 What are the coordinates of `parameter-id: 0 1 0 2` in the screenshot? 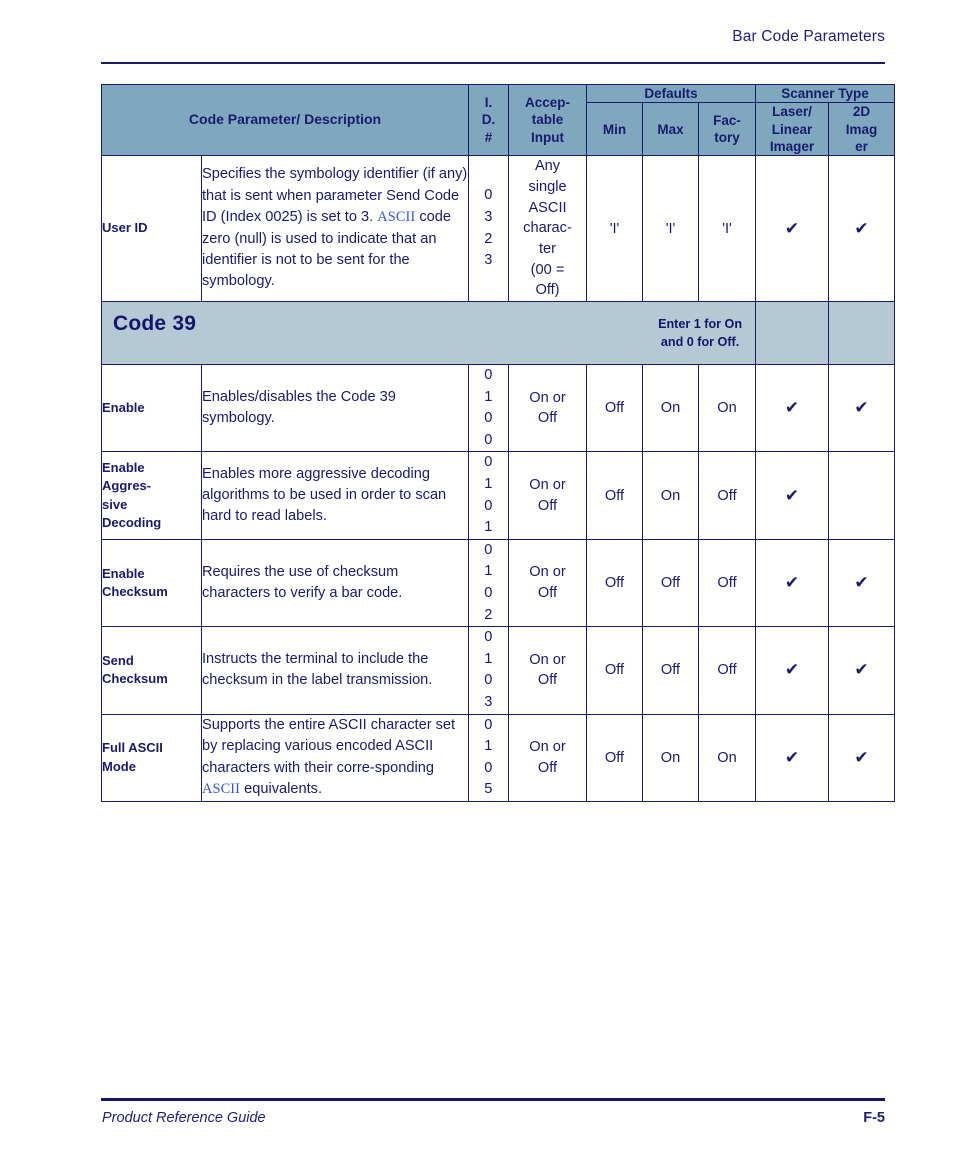 It's located at (489, 583).